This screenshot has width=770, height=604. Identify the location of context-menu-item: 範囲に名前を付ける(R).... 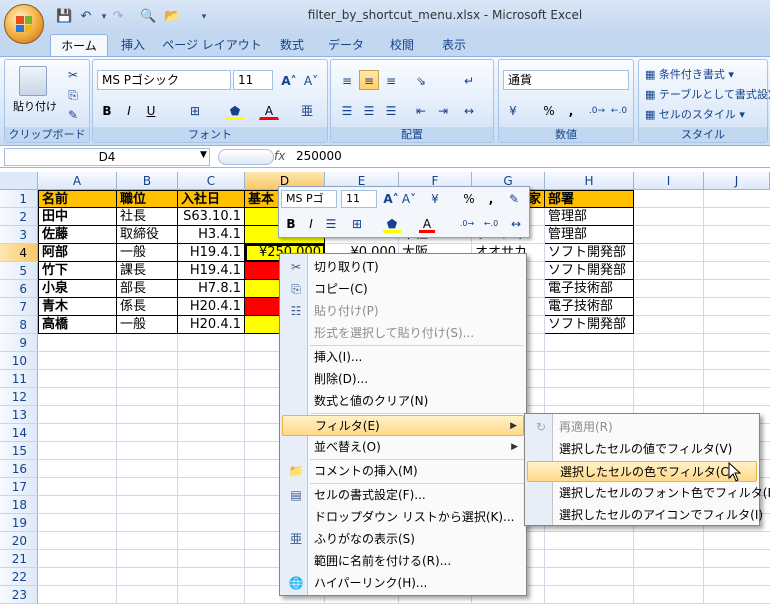
(403, 561).